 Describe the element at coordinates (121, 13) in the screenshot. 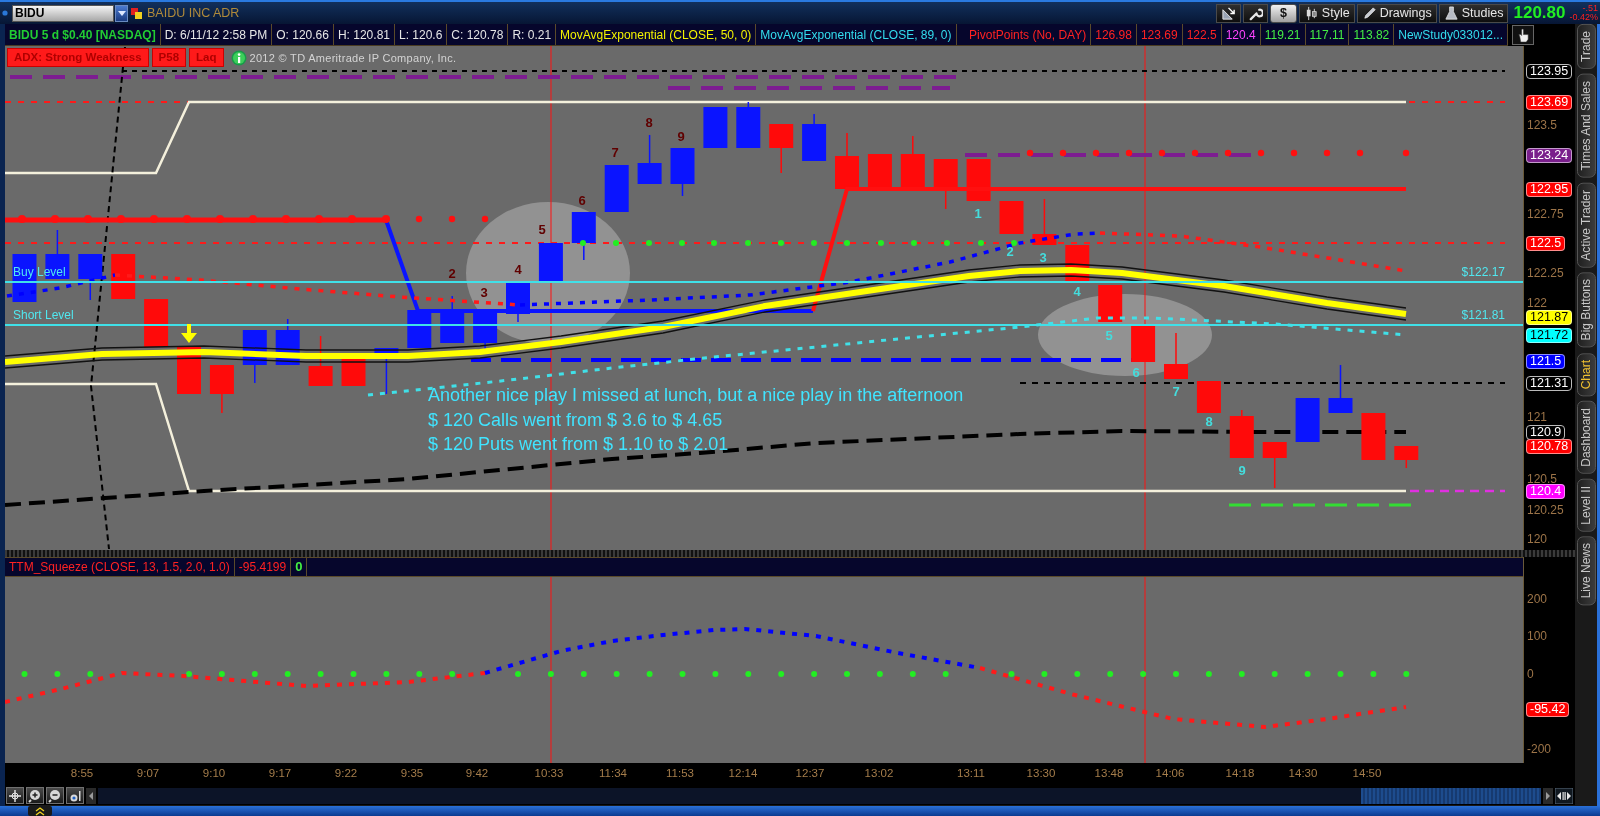

I see `dropdown-button` at that location.